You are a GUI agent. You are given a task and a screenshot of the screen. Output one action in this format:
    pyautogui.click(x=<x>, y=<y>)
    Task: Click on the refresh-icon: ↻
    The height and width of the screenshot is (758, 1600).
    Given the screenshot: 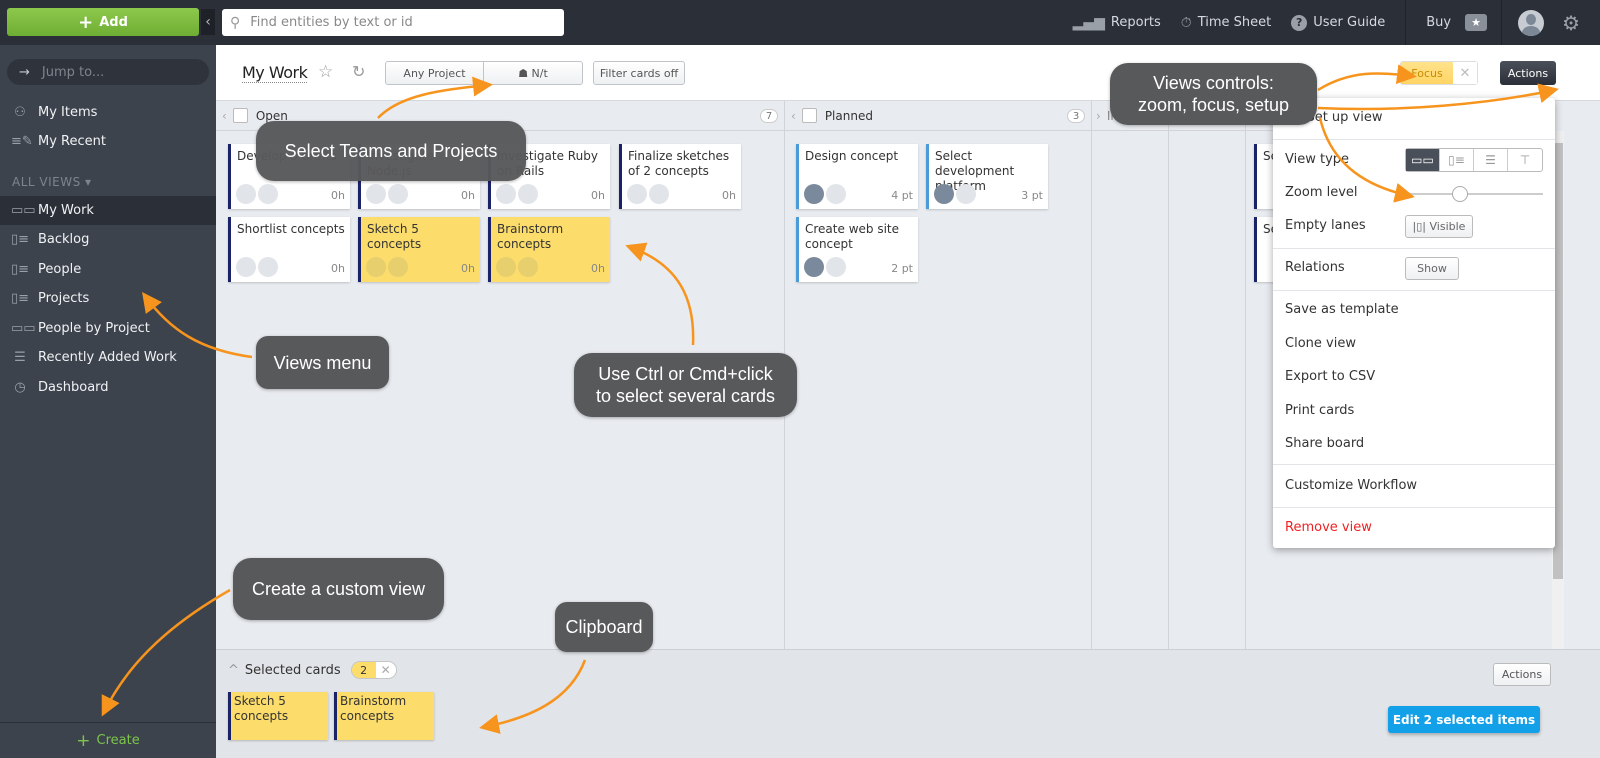 What is the action you would take?
    pyautogui.click(x=358, y=71)
    